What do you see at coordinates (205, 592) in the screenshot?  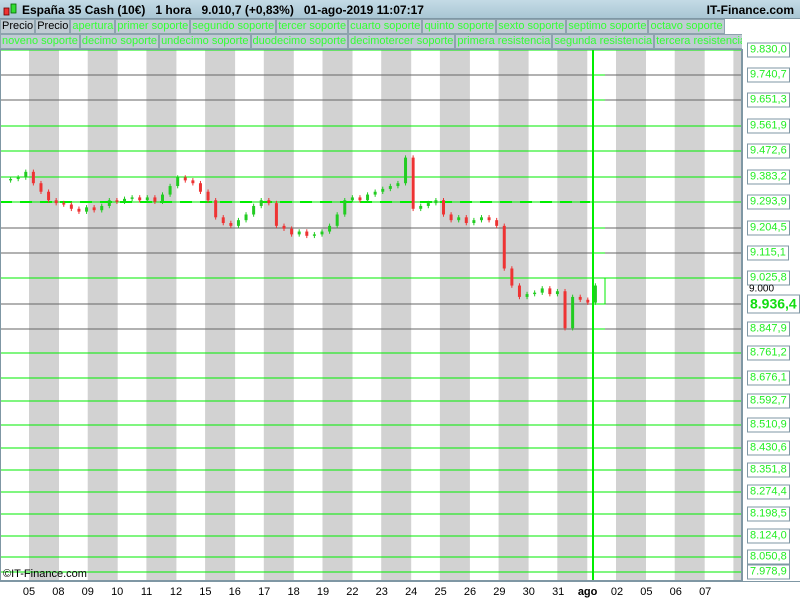 I see `time-label: 15` at bounding box center [205, 592].